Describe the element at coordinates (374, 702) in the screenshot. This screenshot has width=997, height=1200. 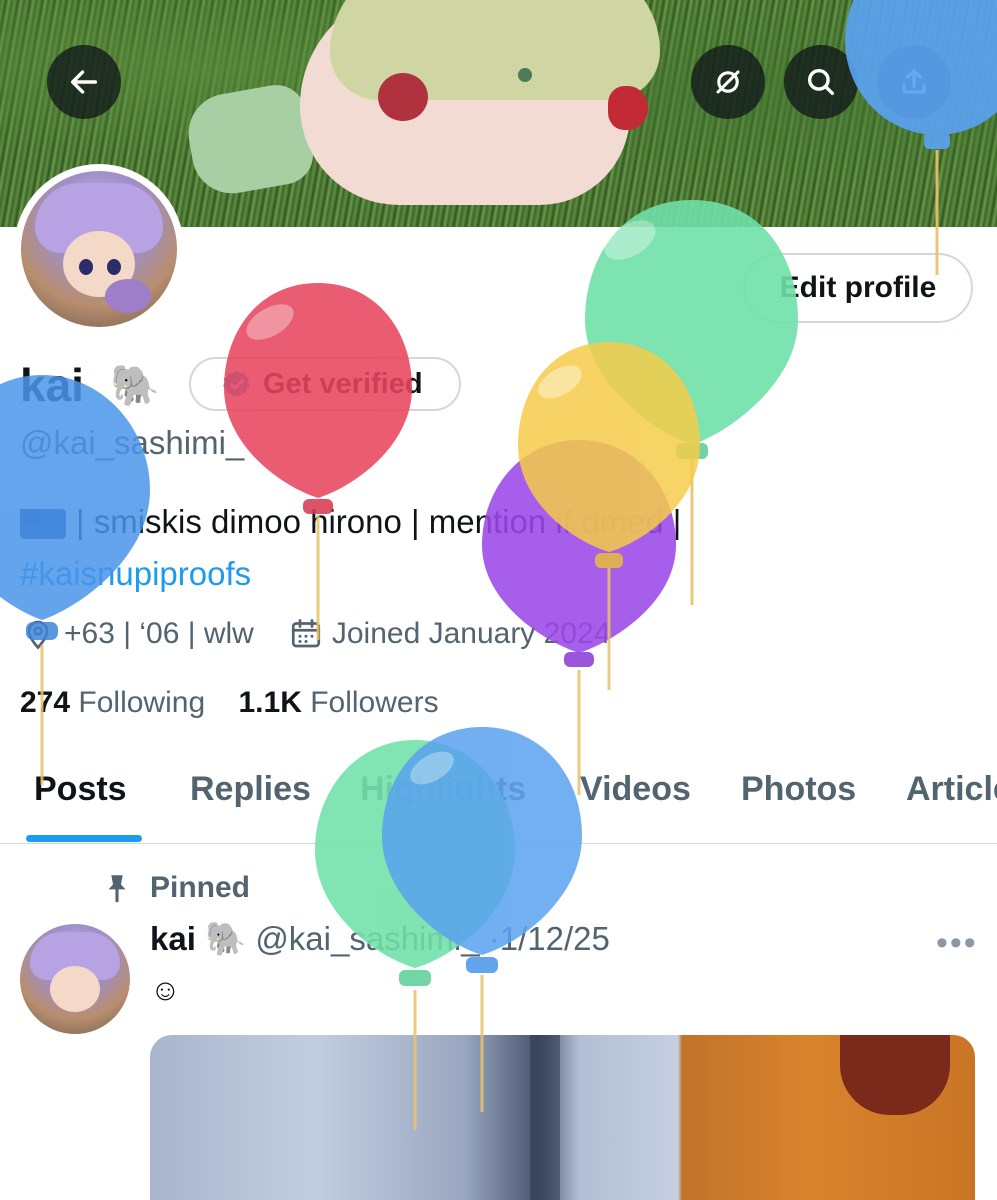
I see `followers-label: Followers` at that location.